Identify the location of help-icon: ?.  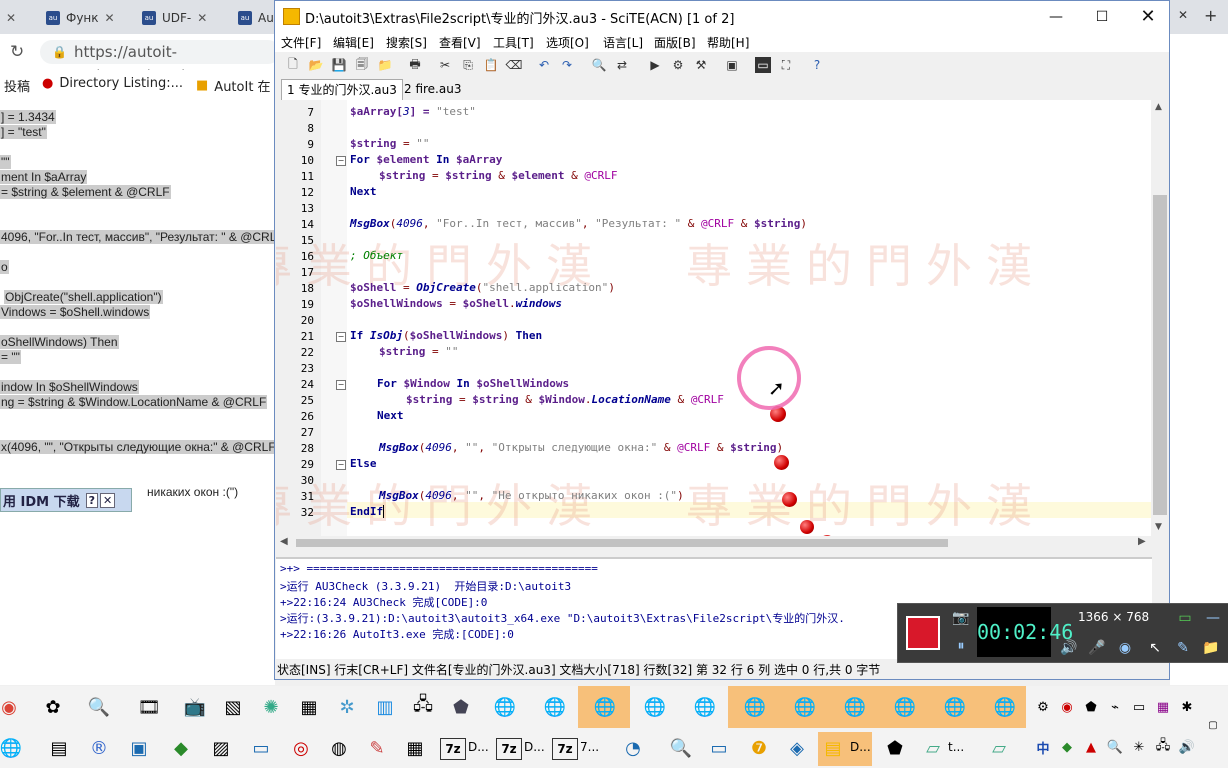
(817, 65).